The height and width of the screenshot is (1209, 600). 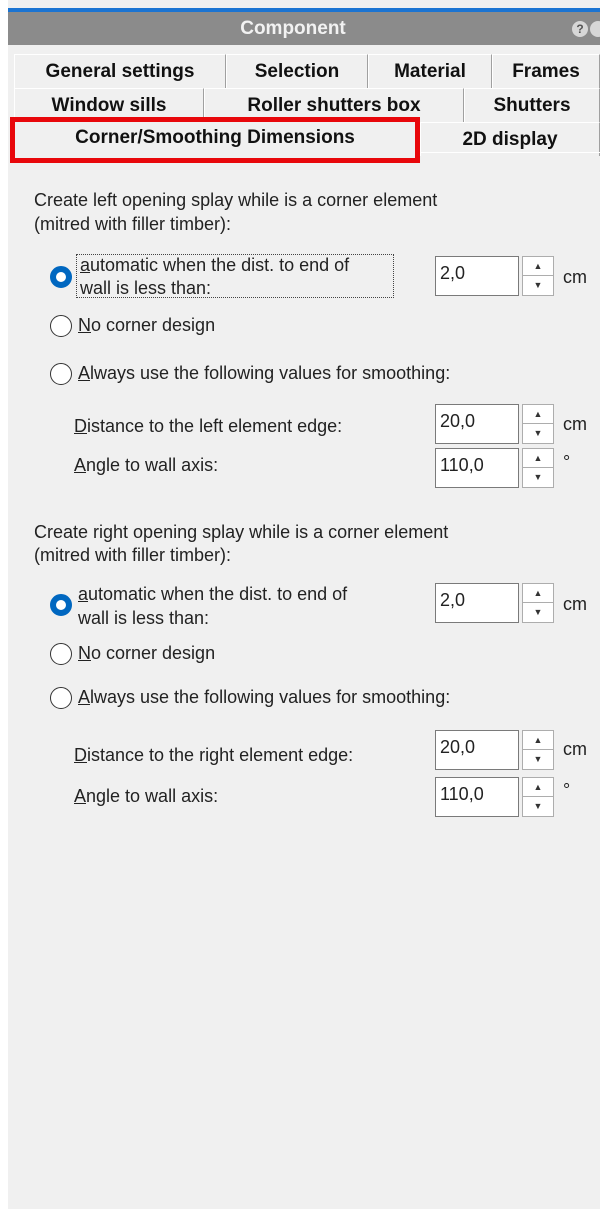 I want to click on left-distance-mnemonic: D, so click(x=80, y=426).